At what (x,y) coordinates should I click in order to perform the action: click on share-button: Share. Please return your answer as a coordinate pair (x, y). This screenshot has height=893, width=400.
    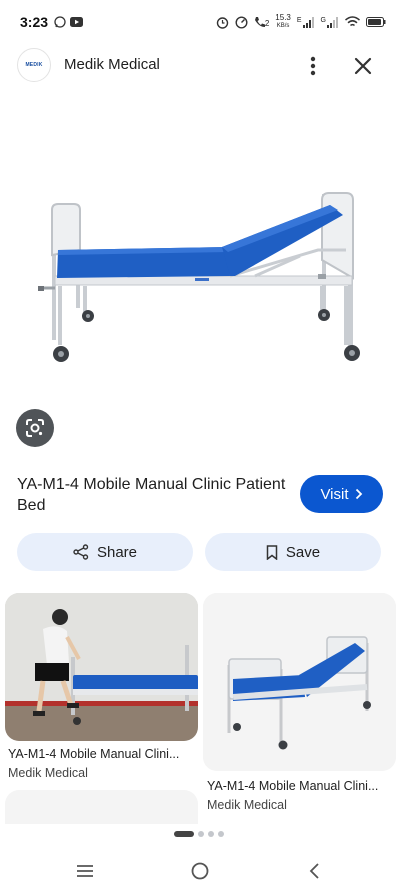
    Looking at the image, I should click on (105, 552).